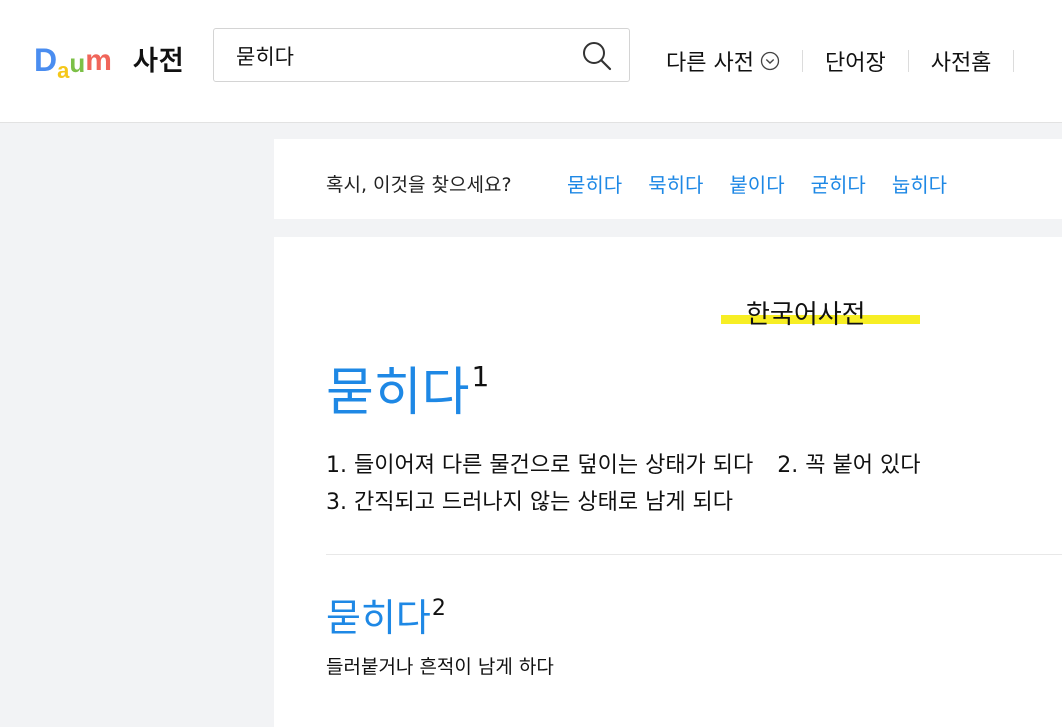  What do you see at coordinates (756, 183) in the screenshot?
I see `suggestion-link: 붙이다` at bounding box center [756, 183].